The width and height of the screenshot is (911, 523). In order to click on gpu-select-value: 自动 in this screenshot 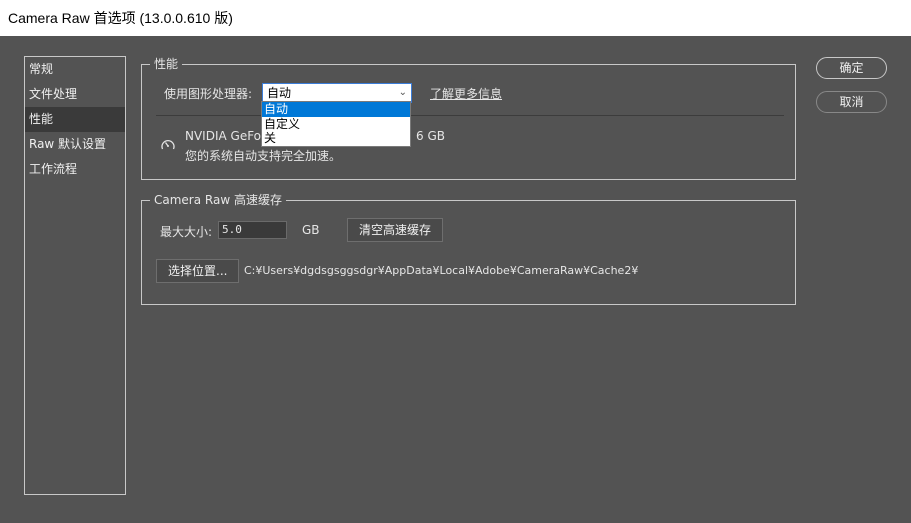, I will do `click(279, 93)`.